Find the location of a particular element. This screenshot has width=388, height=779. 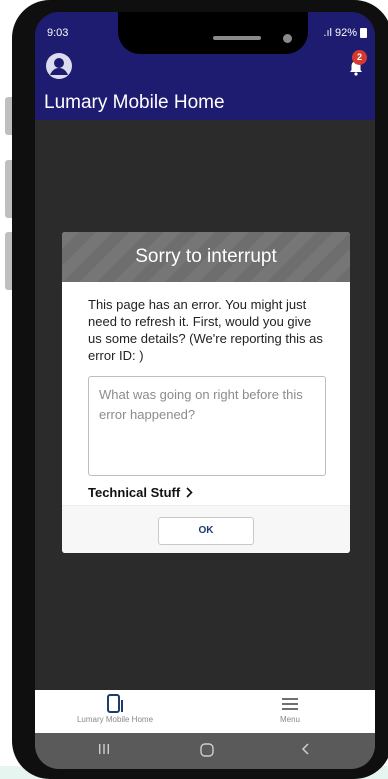

dialog-footer: OK is located at coordinates (206, 529).